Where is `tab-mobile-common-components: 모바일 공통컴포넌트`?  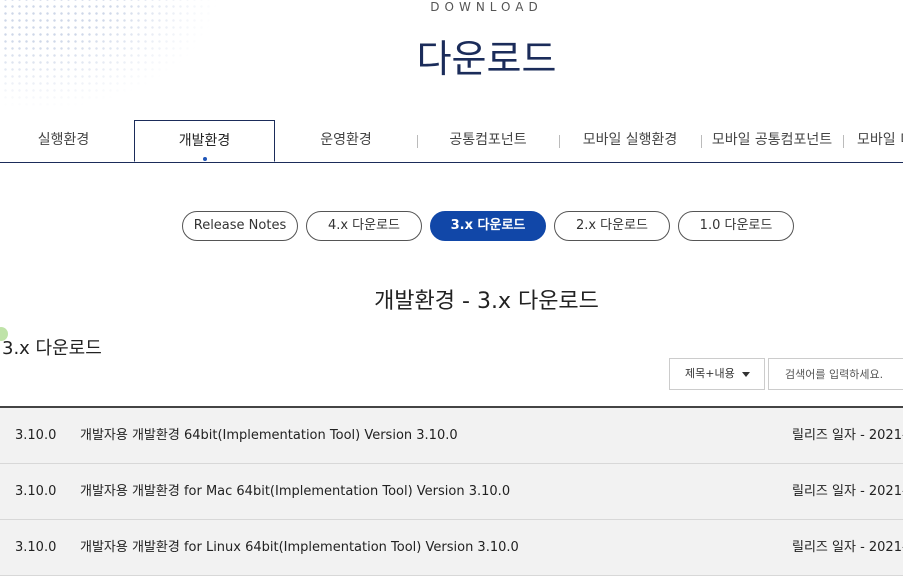
tab-mobile-common-components: 모바일 공통컴포넌트 is located at coordinates (772, 141).